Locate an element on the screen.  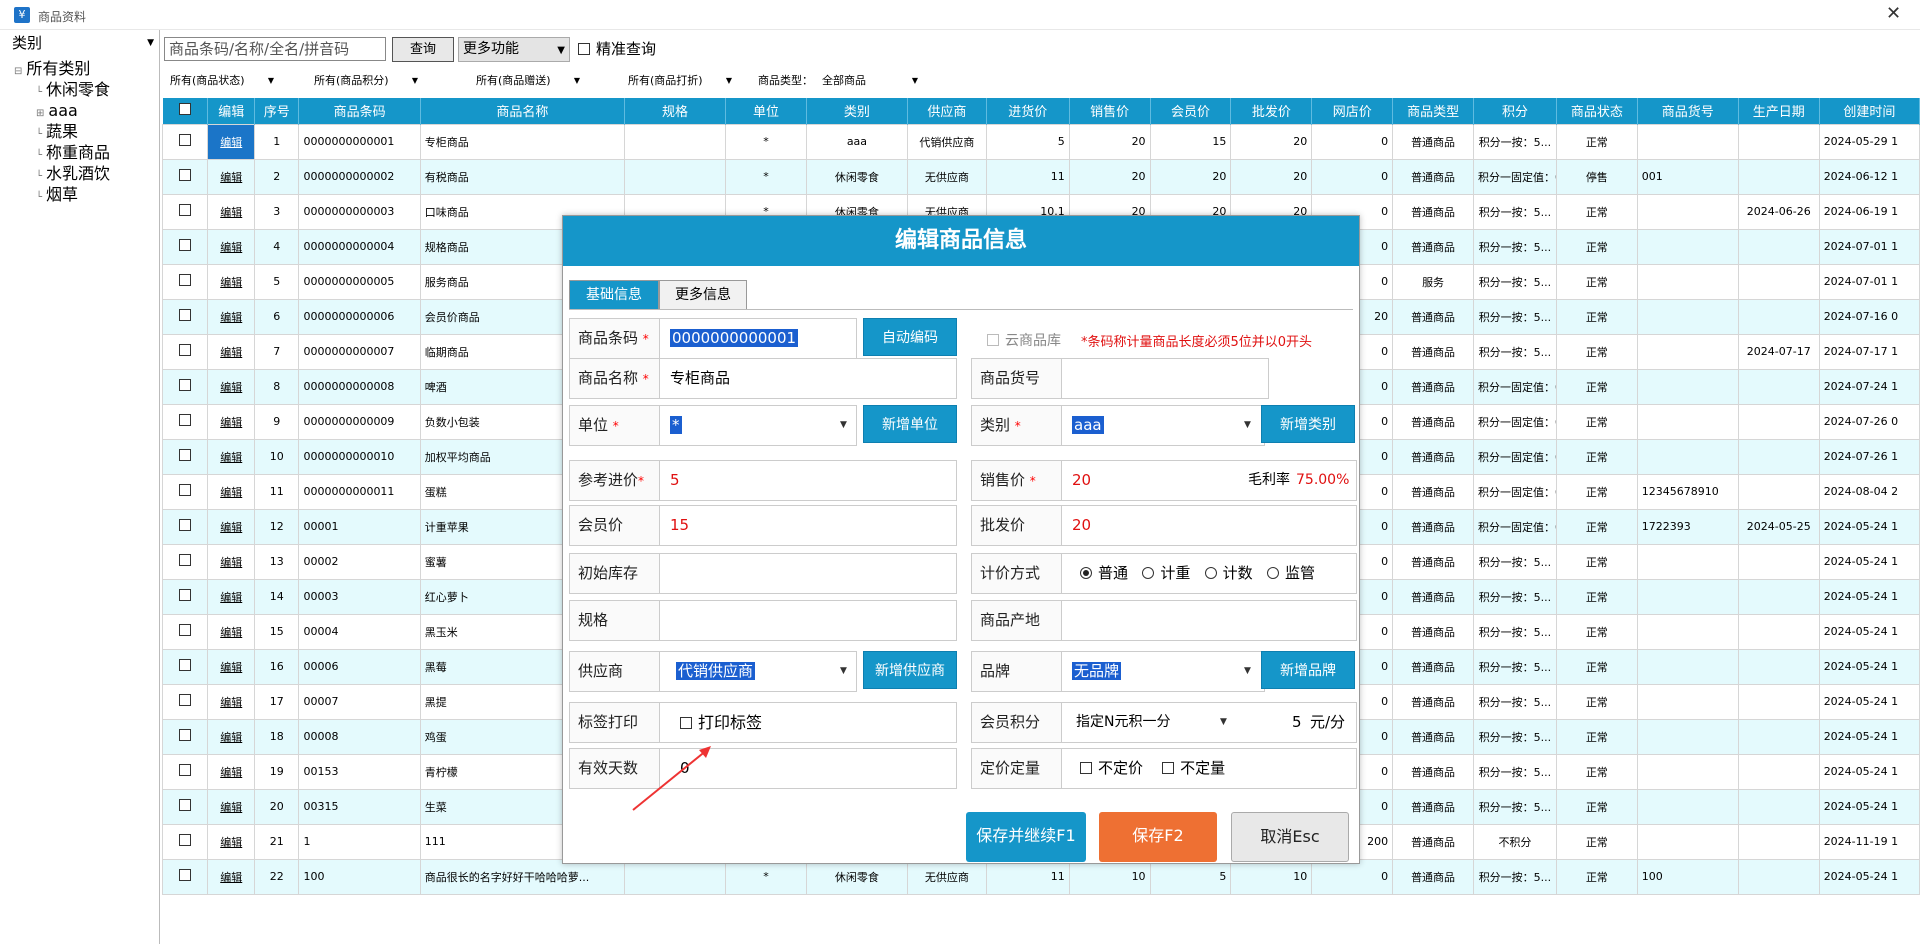
barcode-input: 0000000000001 is located at coordinates (734, 338).